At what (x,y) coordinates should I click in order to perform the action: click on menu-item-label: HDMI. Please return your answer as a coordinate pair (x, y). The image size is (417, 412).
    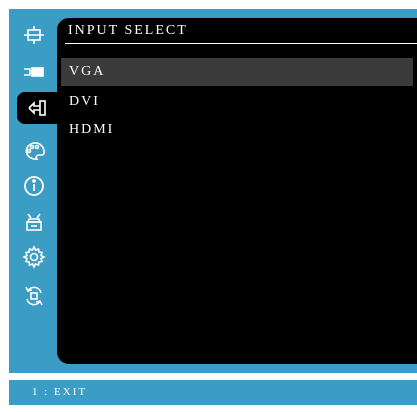
    Looking at the image, I should click on (92, 129).